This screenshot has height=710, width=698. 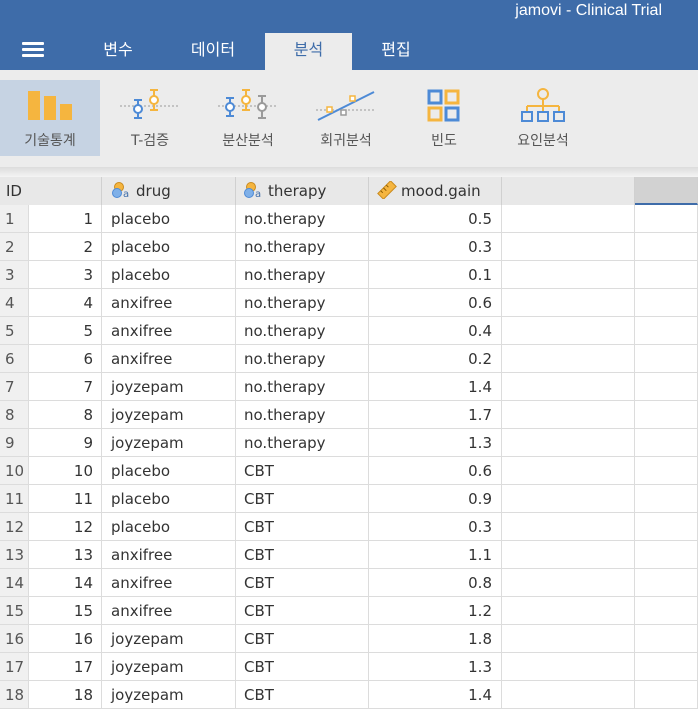 What do you see at coordinates (65, 695) in the screenshot?
I see `cell-id: 18` at bounding box center [65, 695].